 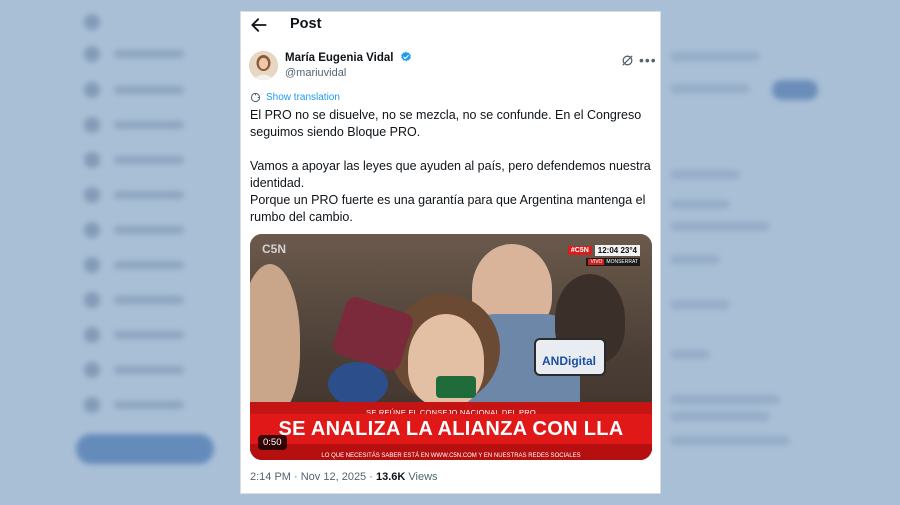 What do you see at coordinates (450, 25) in the screenshot?
I see `post-header: Post` at bounding box center [450, 25].